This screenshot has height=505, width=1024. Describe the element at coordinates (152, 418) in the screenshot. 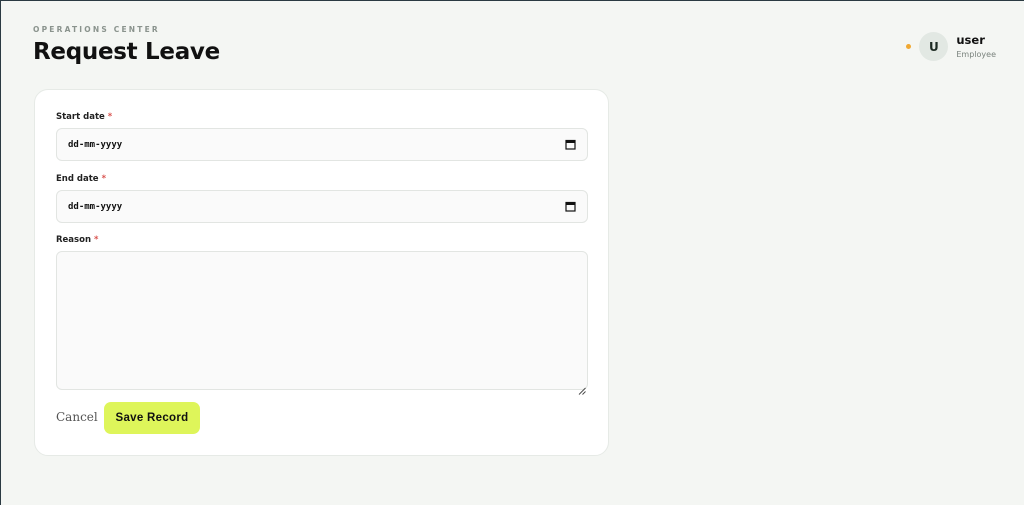

I see `save-record-button: Save Record` at that location.